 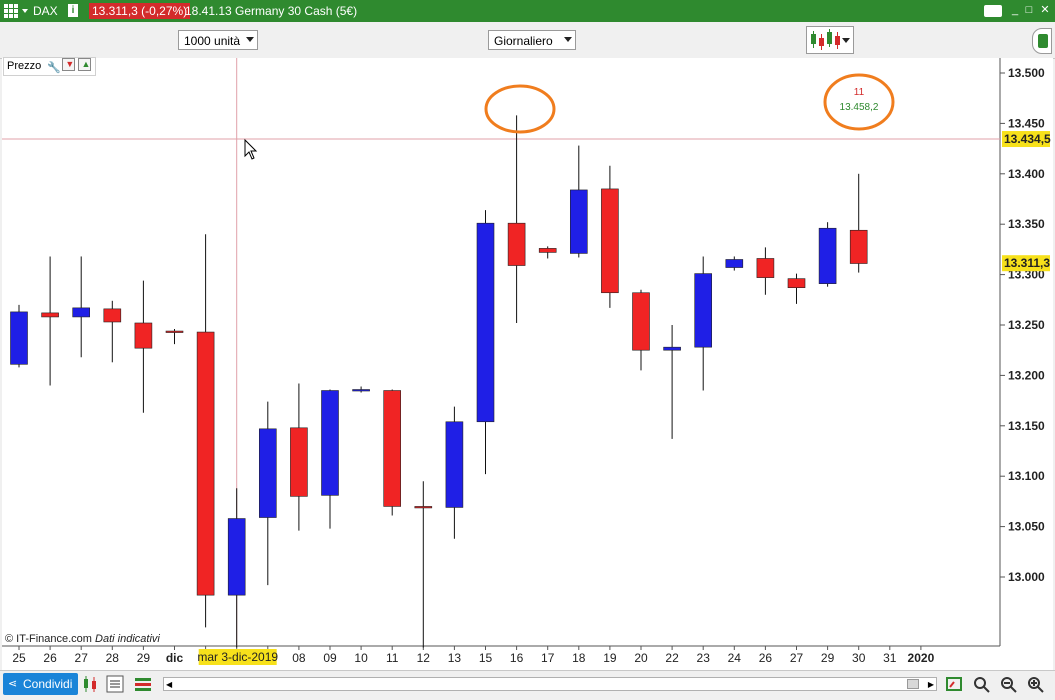 What do you see at coordinates (735, 658) in the screenshot?
I see `x-tick-label: 24` at bounding box center [735, 658].